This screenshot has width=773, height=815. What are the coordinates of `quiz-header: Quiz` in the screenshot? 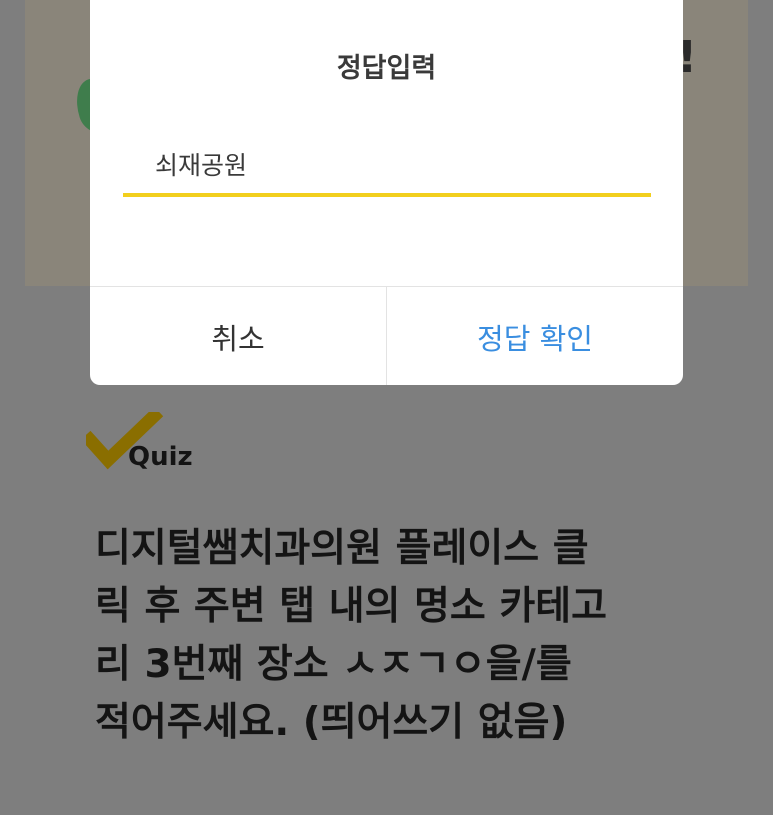 It's located at (141, 444).